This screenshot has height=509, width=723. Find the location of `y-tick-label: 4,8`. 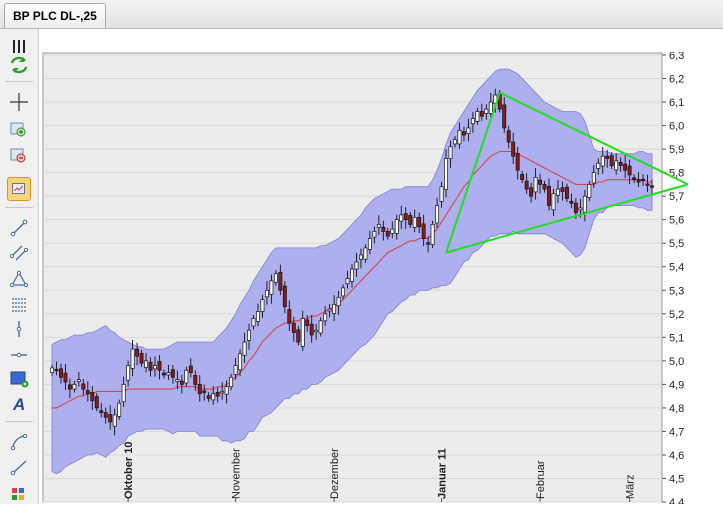

y-tick-label: 4,8 is located at coordinates (676, 409).